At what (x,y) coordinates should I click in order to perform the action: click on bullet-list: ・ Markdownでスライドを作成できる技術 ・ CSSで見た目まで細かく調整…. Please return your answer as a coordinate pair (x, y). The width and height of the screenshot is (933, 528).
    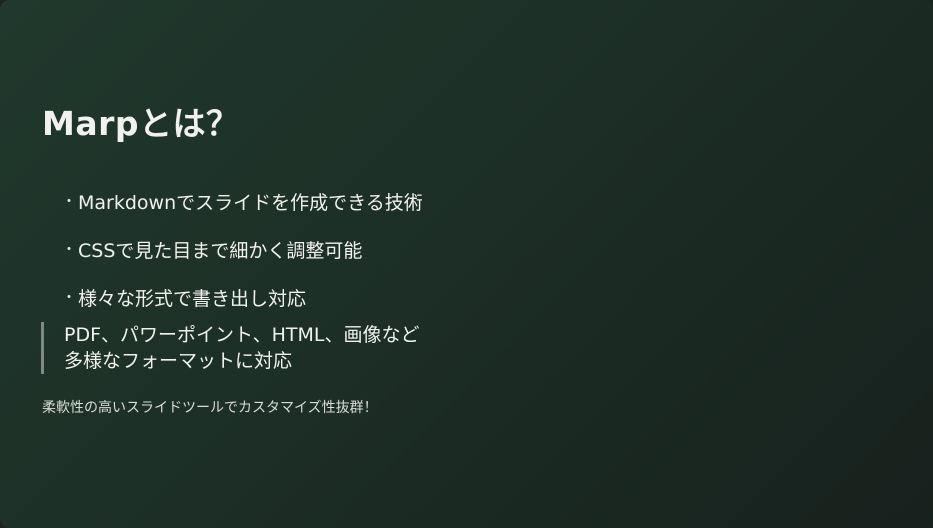
    Looking at the image, I should click on (242, 249).